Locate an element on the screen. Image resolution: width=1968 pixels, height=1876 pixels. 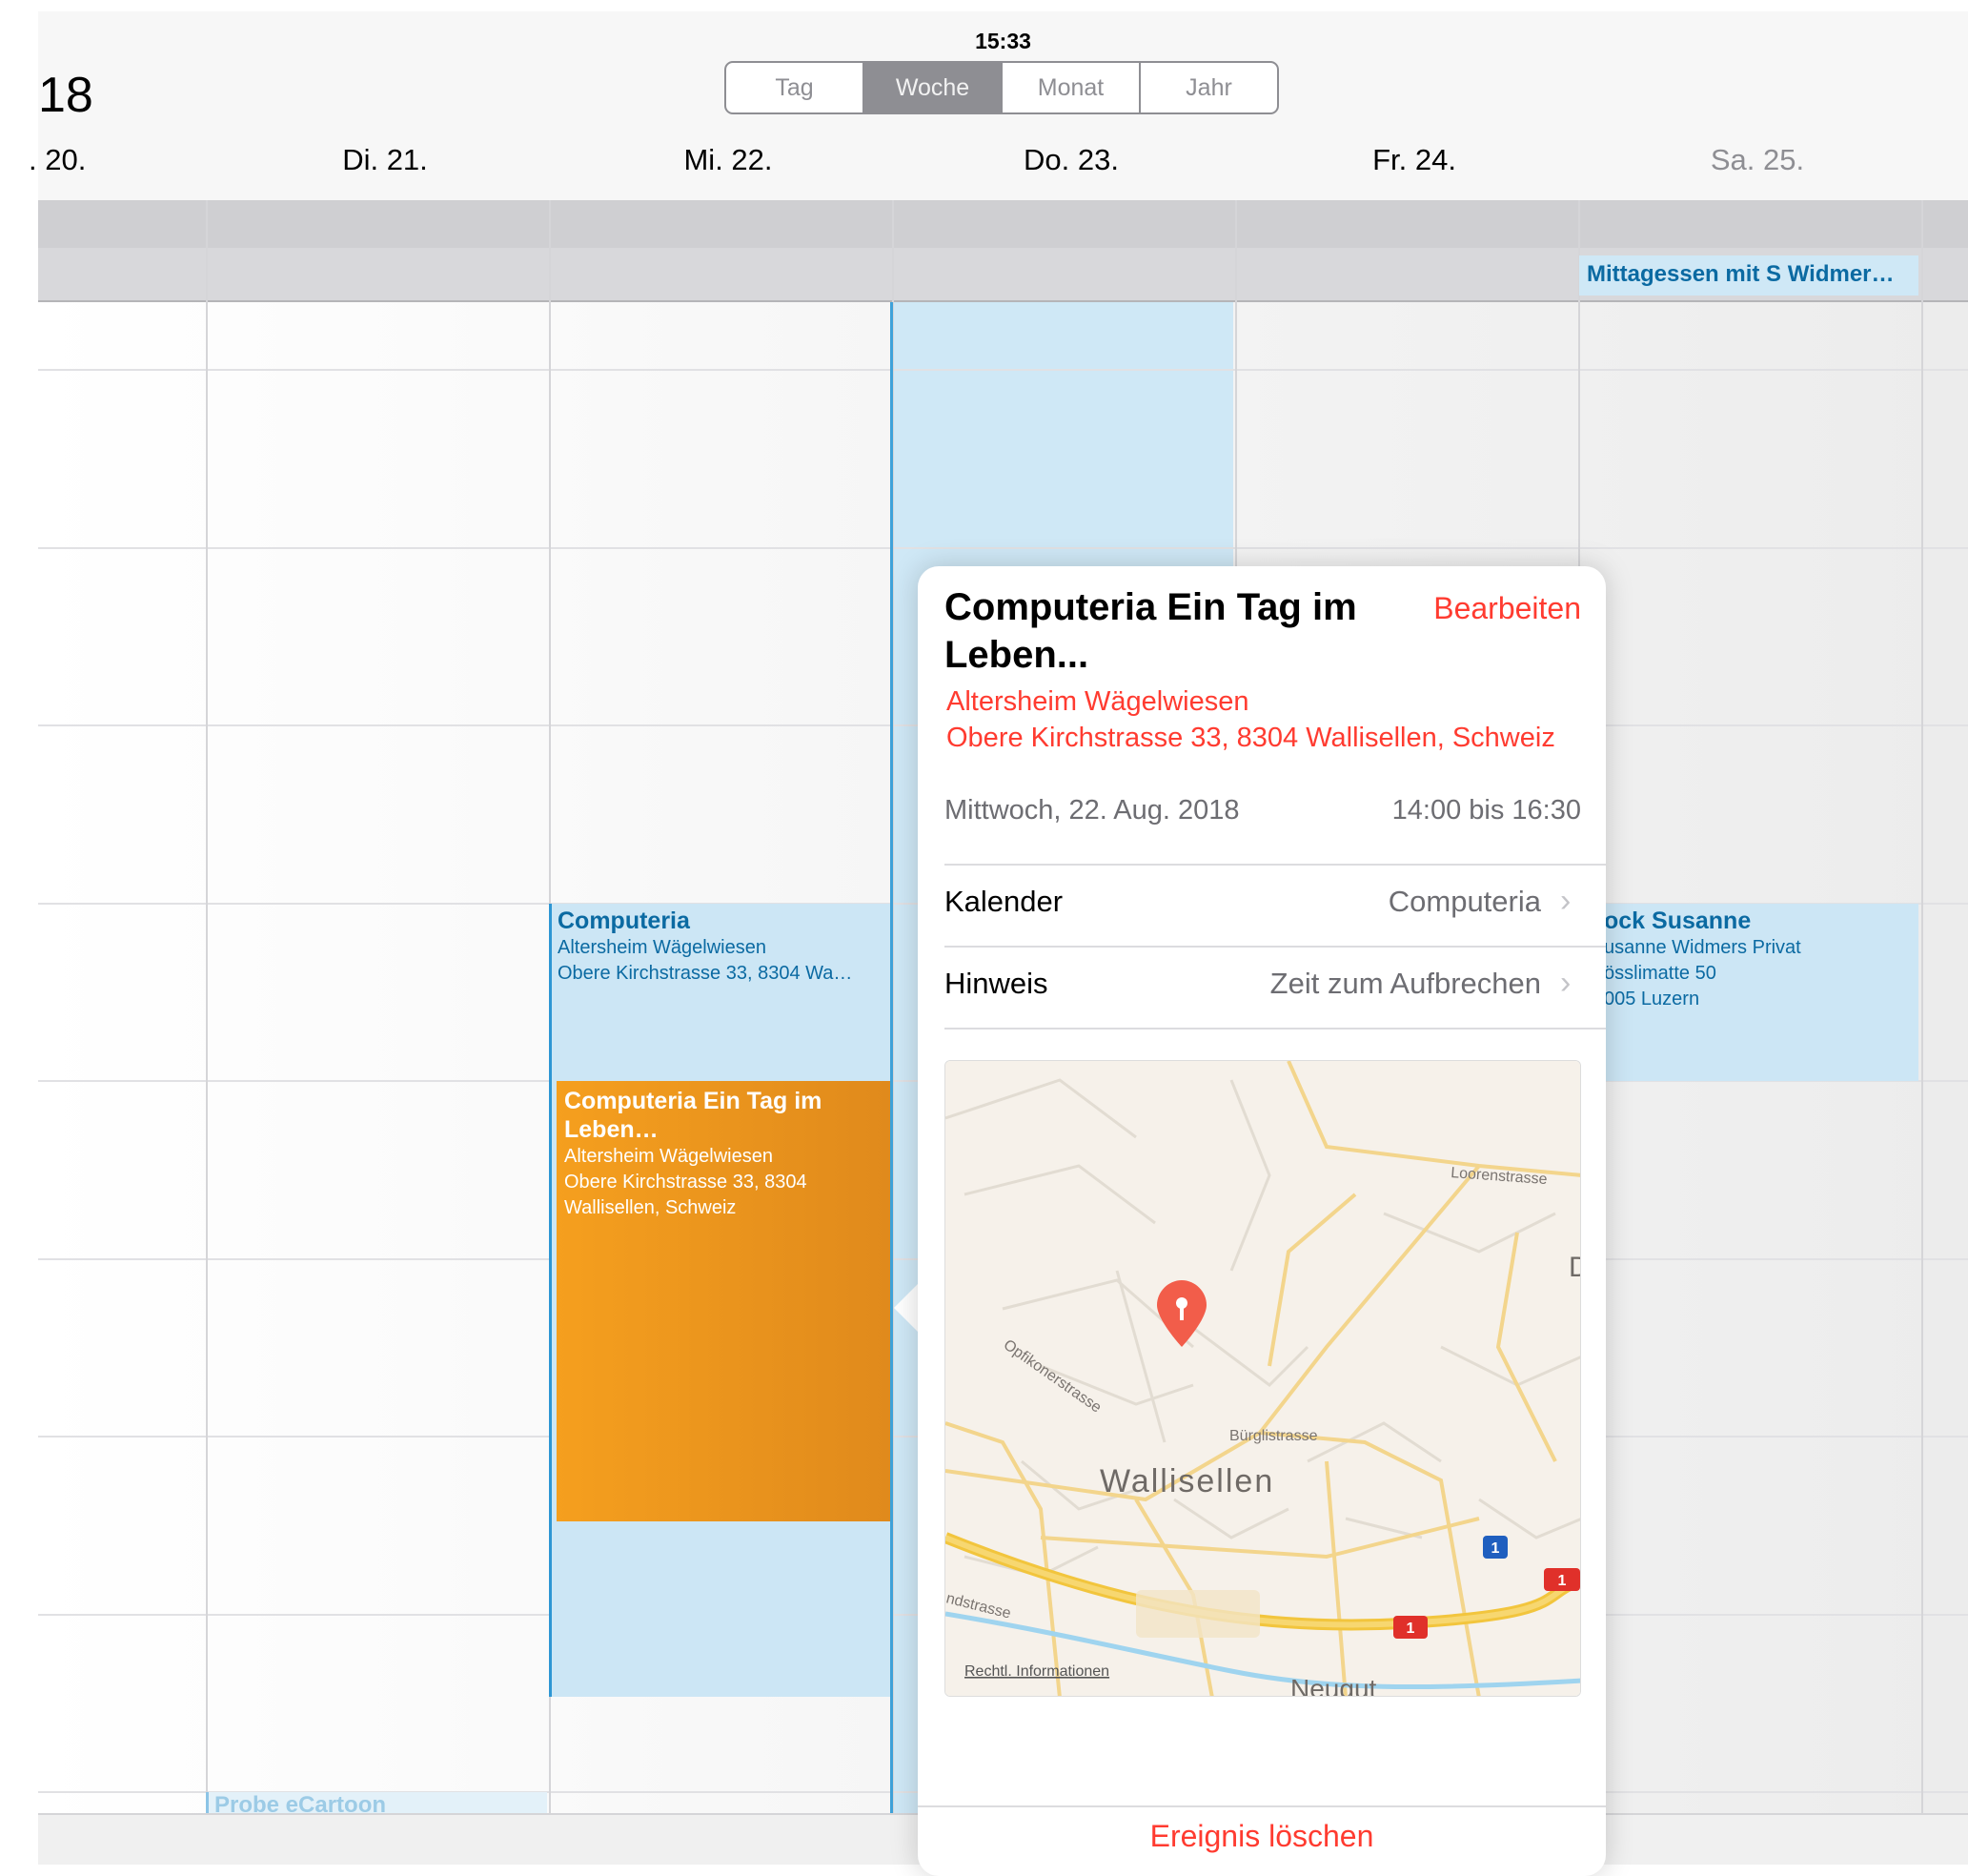
event-address: Obere Kirchstrasse 33, 8304 is located at coordinates (685, 1182).